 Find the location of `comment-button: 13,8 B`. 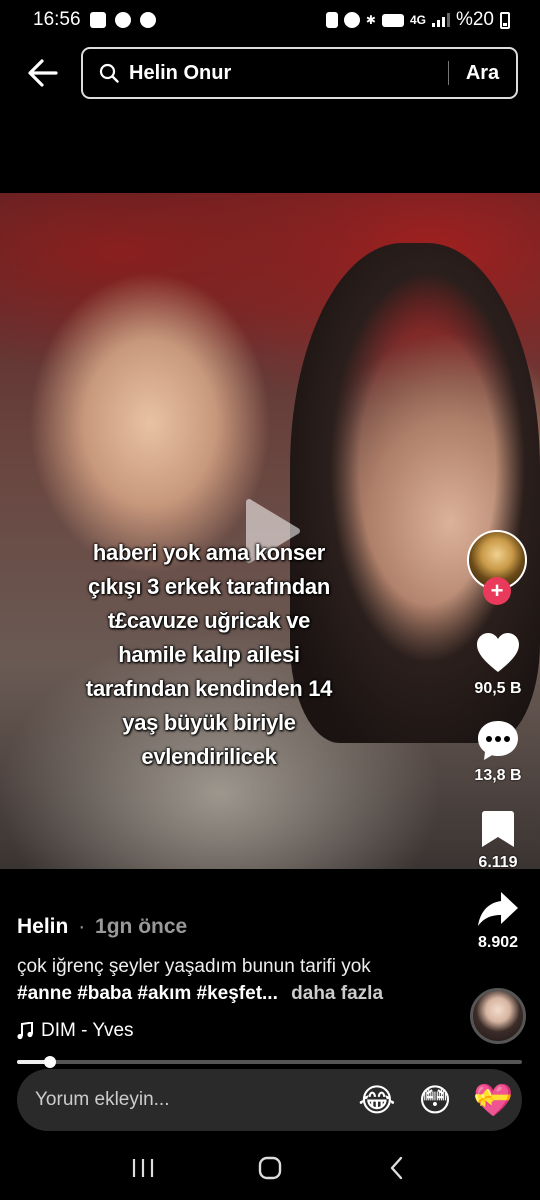

comment-button: 13,8 B is located at coordinates (498, 752).